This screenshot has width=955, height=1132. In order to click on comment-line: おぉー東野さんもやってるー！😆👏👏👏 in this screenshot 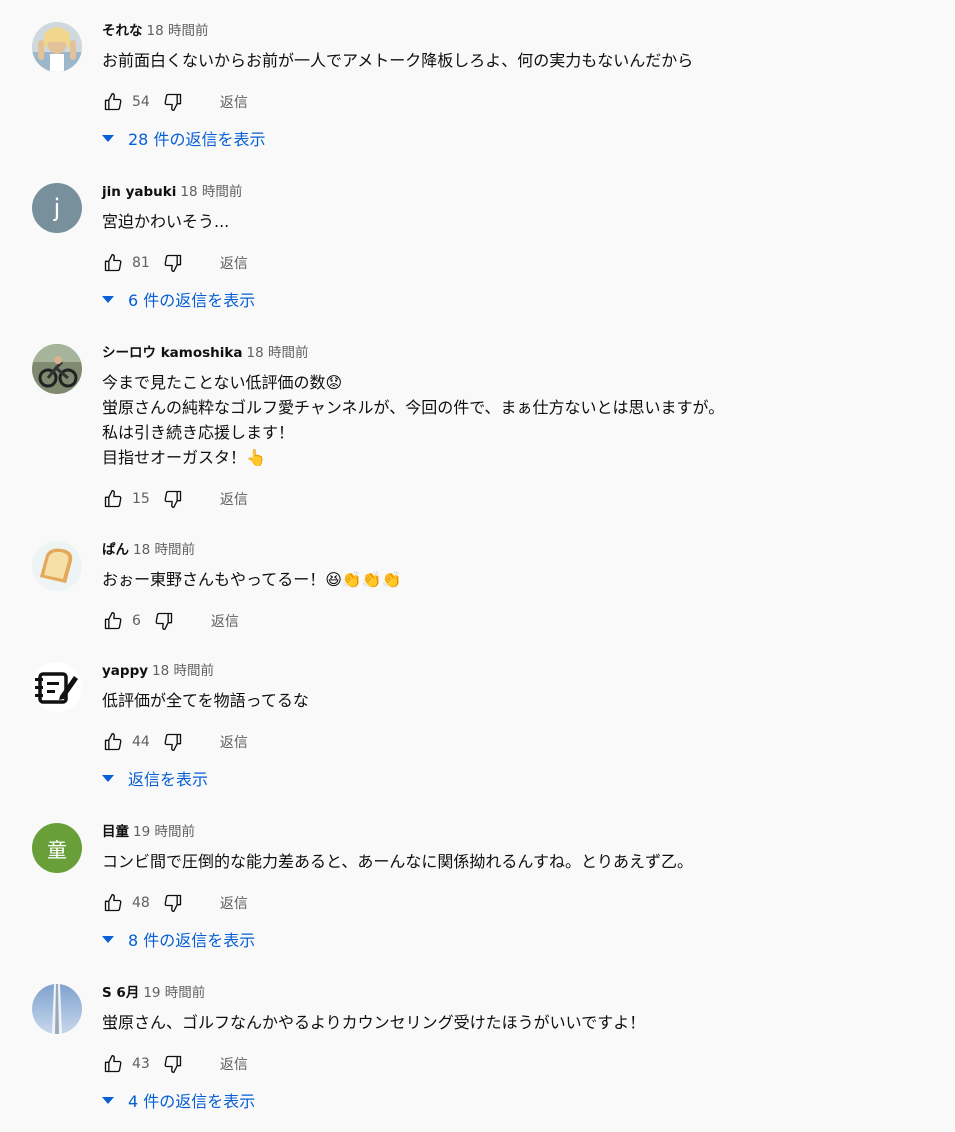, I will do `click(252, 579)`.